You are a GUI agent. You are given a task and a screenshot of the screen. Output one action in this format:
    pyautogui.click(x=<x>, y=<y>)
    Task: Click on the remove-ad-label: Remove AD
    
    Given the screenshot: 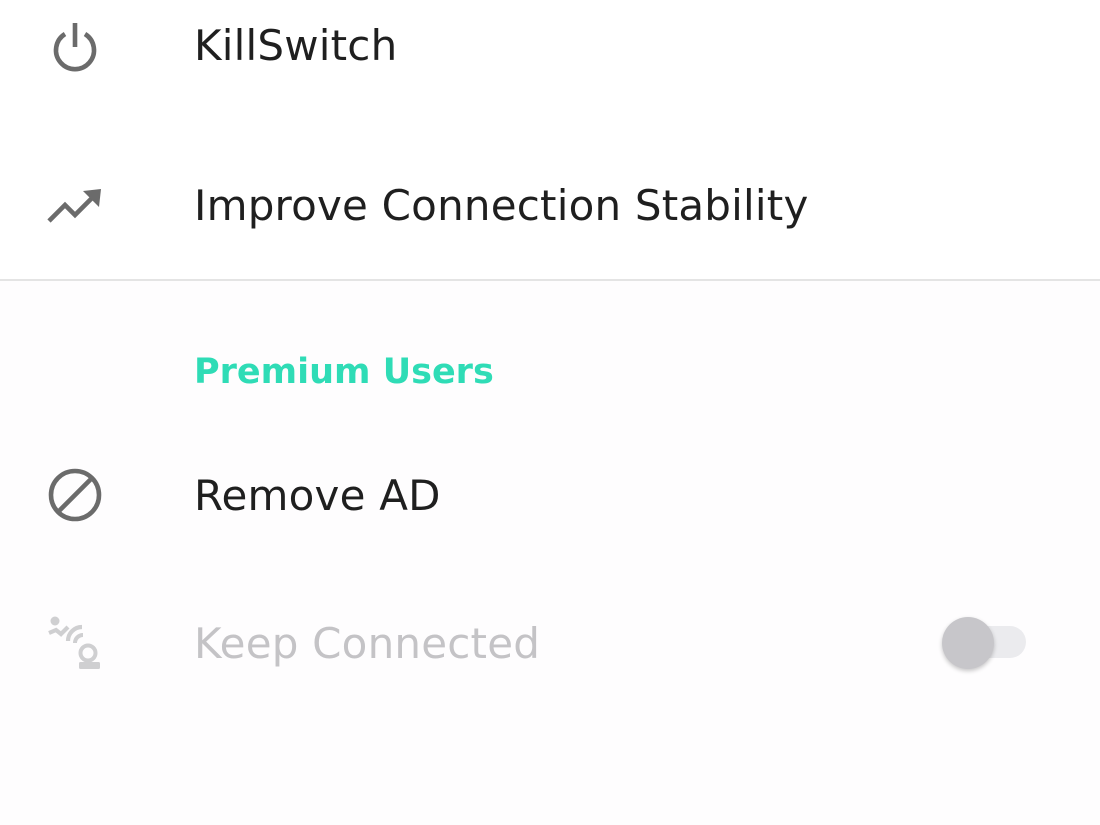 What is the action you would take?
    pyautogui.click(x=317, y=495)
    